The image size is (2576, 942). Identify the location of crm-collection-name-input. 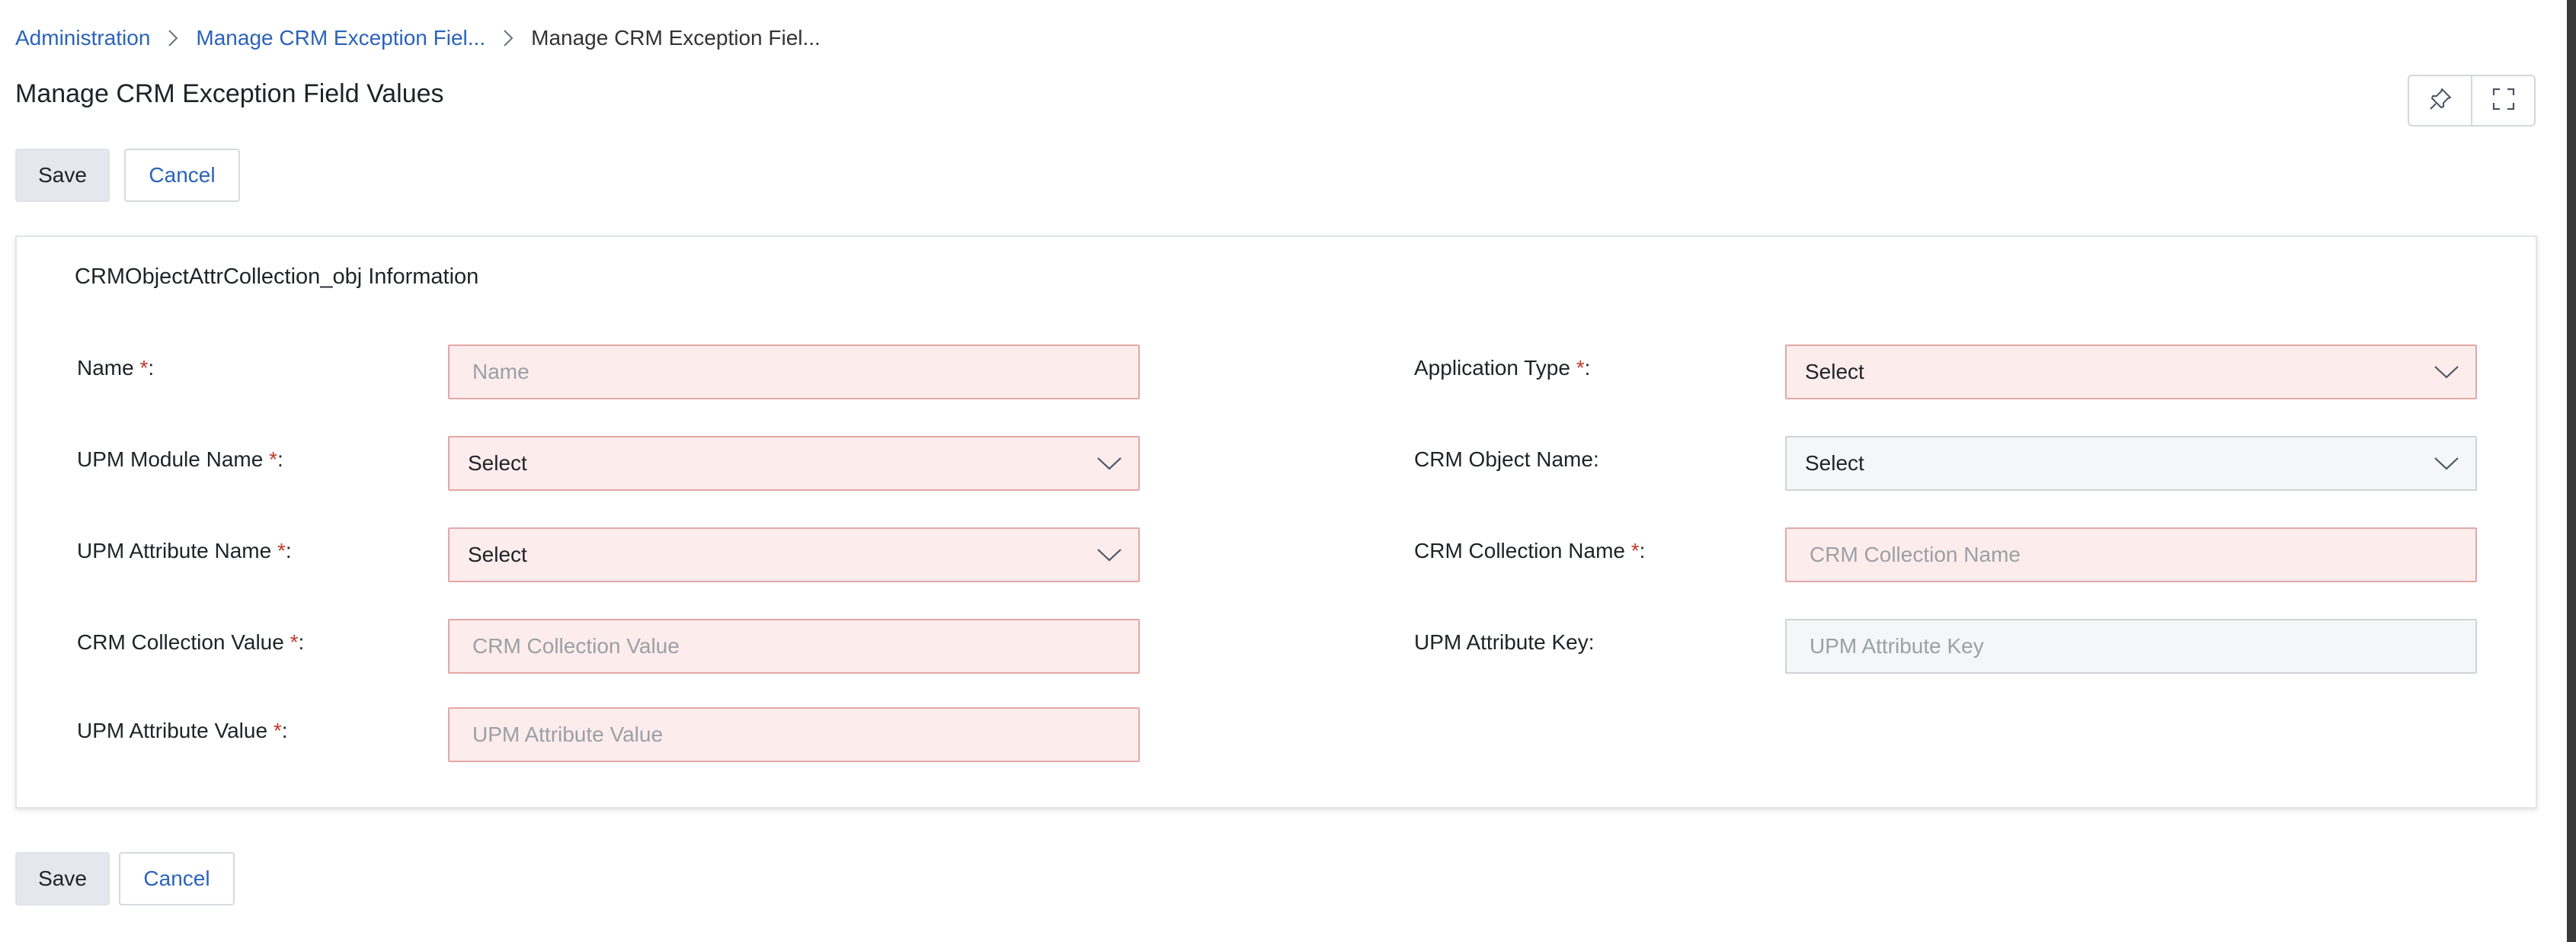
(2131, 555).